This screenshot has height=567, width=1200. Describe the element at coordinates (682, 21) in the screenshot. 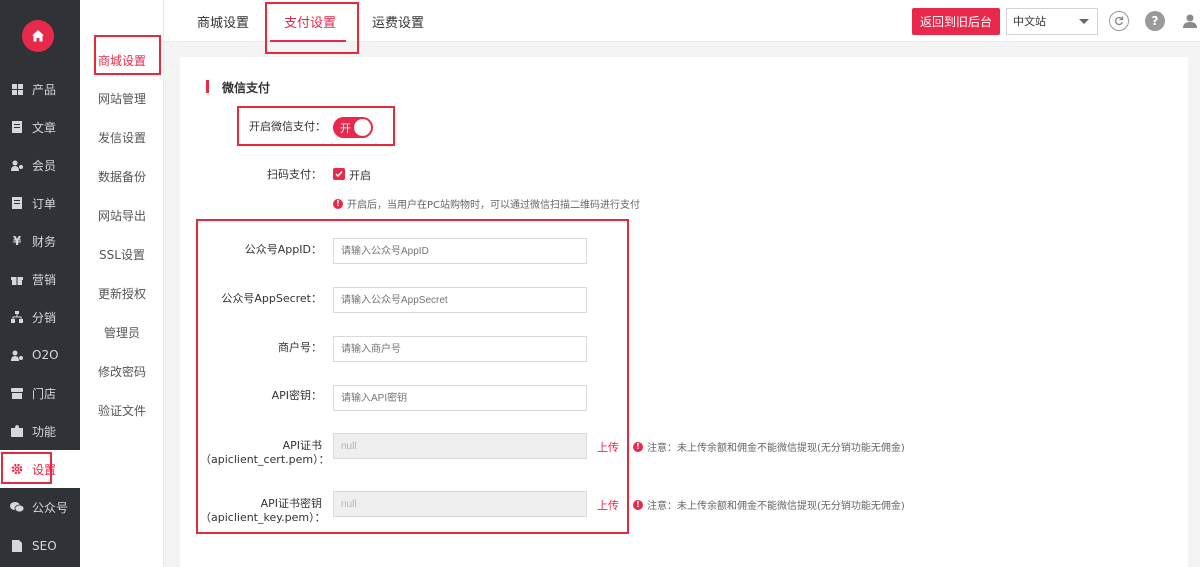

I see `top-bar: 商城设置 支付设置 运费设置 返回到旧后台 中文站 ?` at that location.